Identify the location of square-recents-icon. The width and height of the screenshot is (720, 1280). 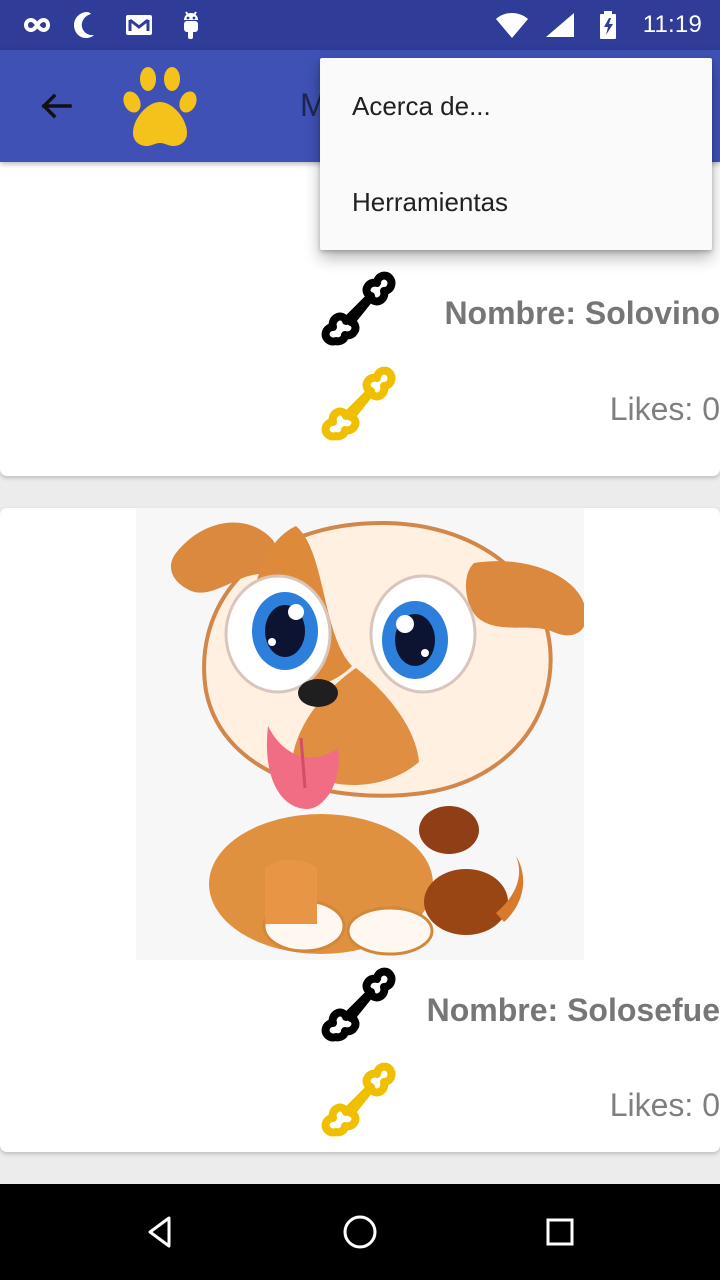
(560, 1232).